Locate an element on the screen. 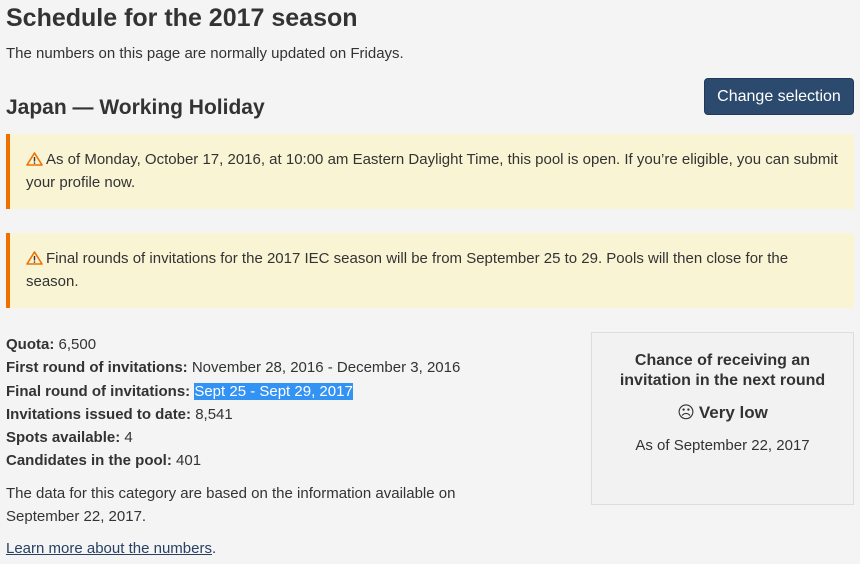 The image size is (860, 564). candidates-label: Candidates in the pool: is located at coordinates (89, 461).